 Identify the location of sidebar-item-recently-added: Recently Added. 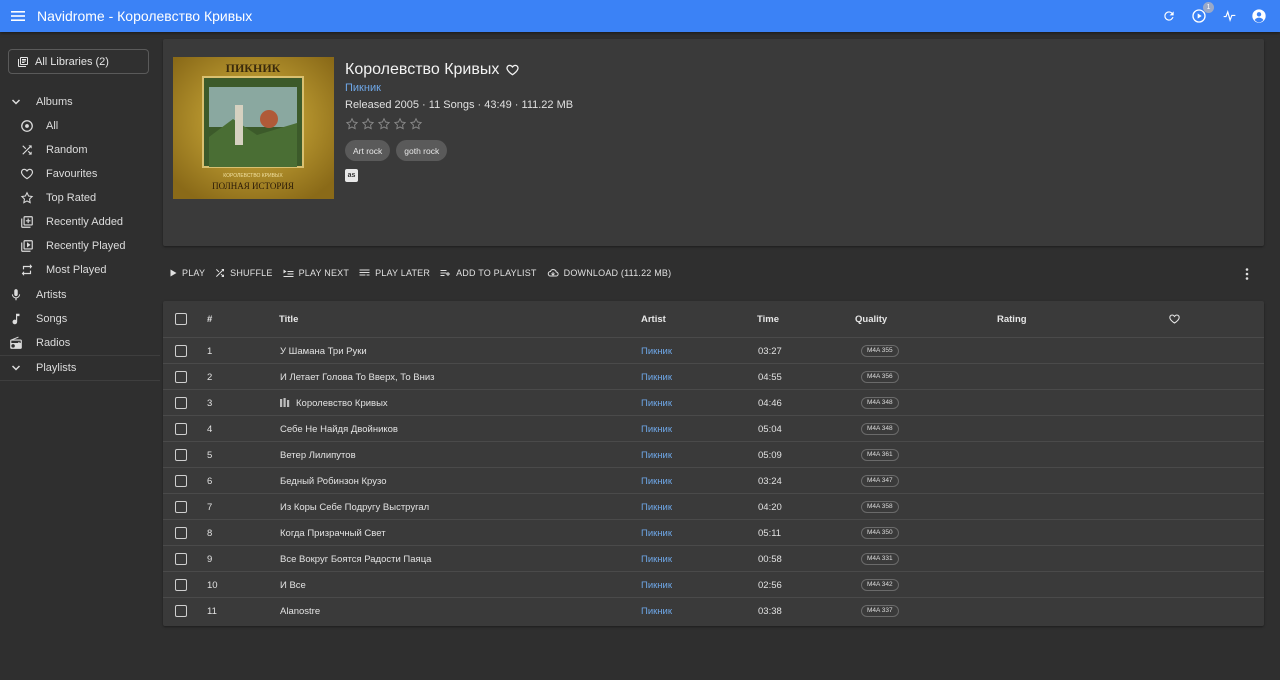
(80, 222).